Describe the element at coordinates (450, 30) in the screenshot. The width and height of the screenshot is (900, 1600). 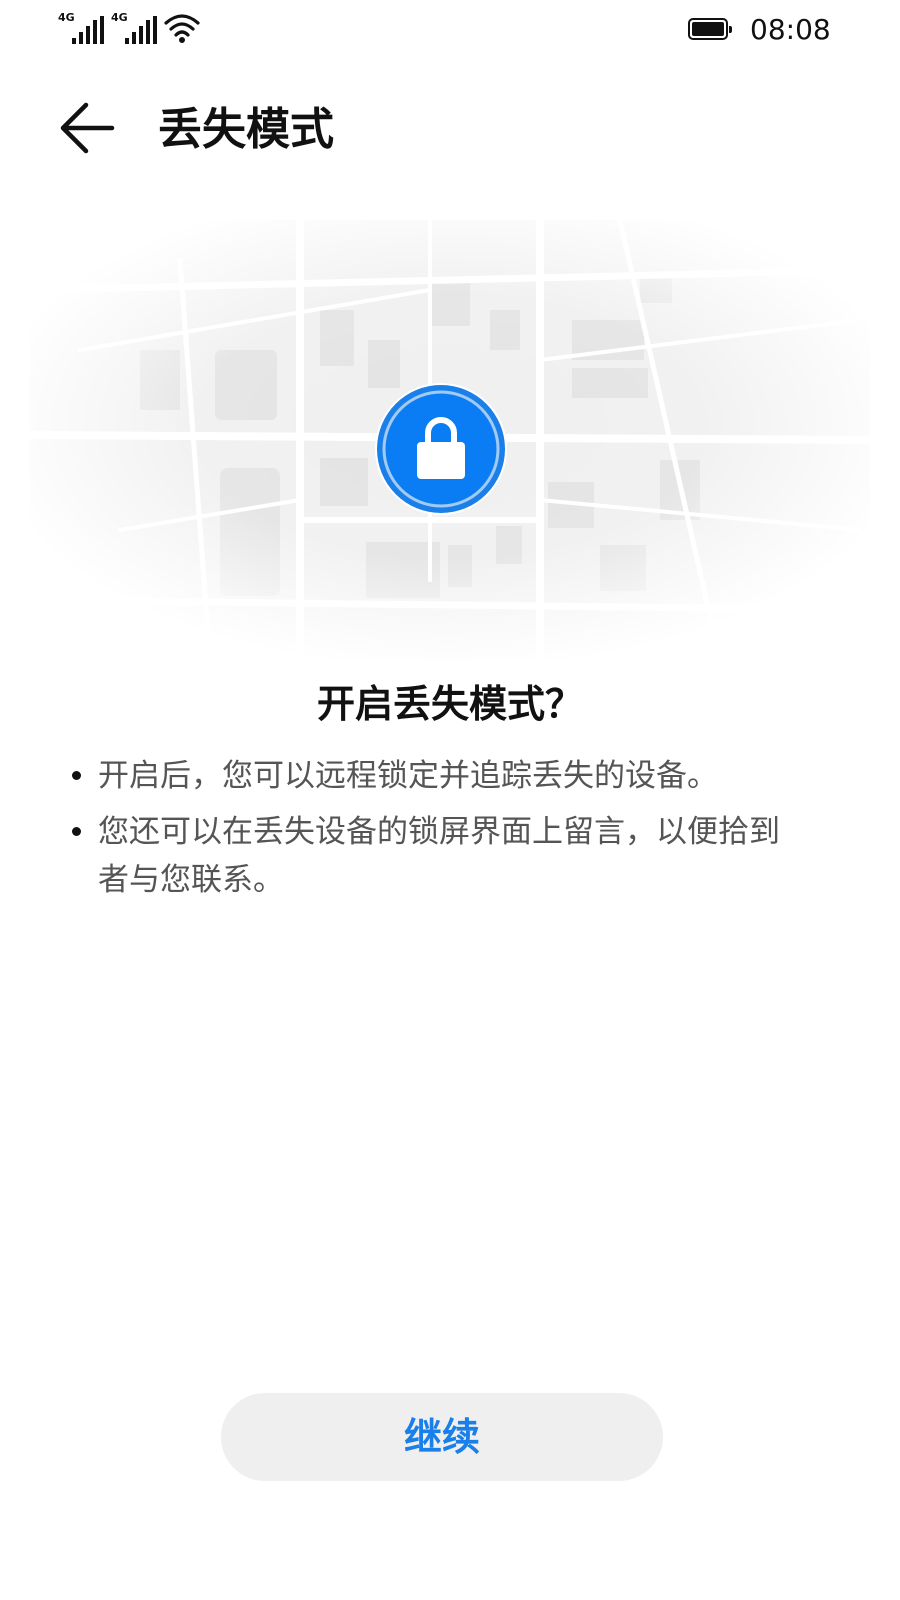
I see `status-bar: 4G 4G 08:08` at that location.